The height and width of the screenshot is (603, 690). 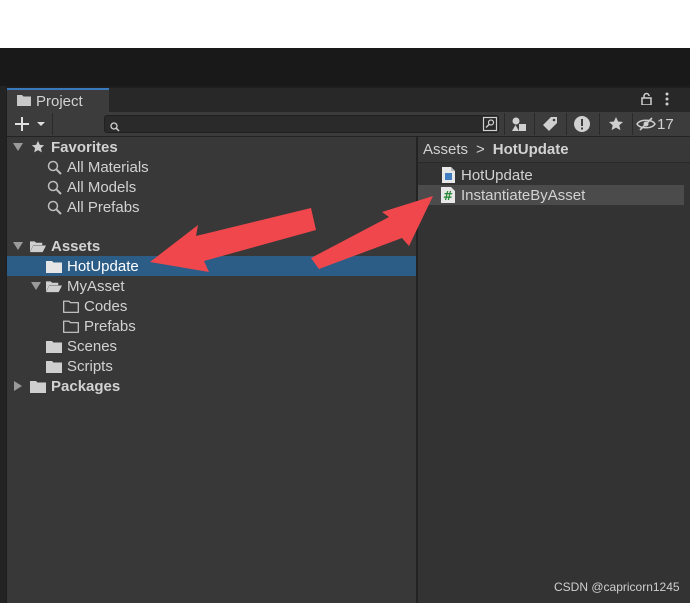 What do you see at coordinates (233, 240) in the screenshot?
I see `annotation-arrow-left` at bounding box center [233, 240].